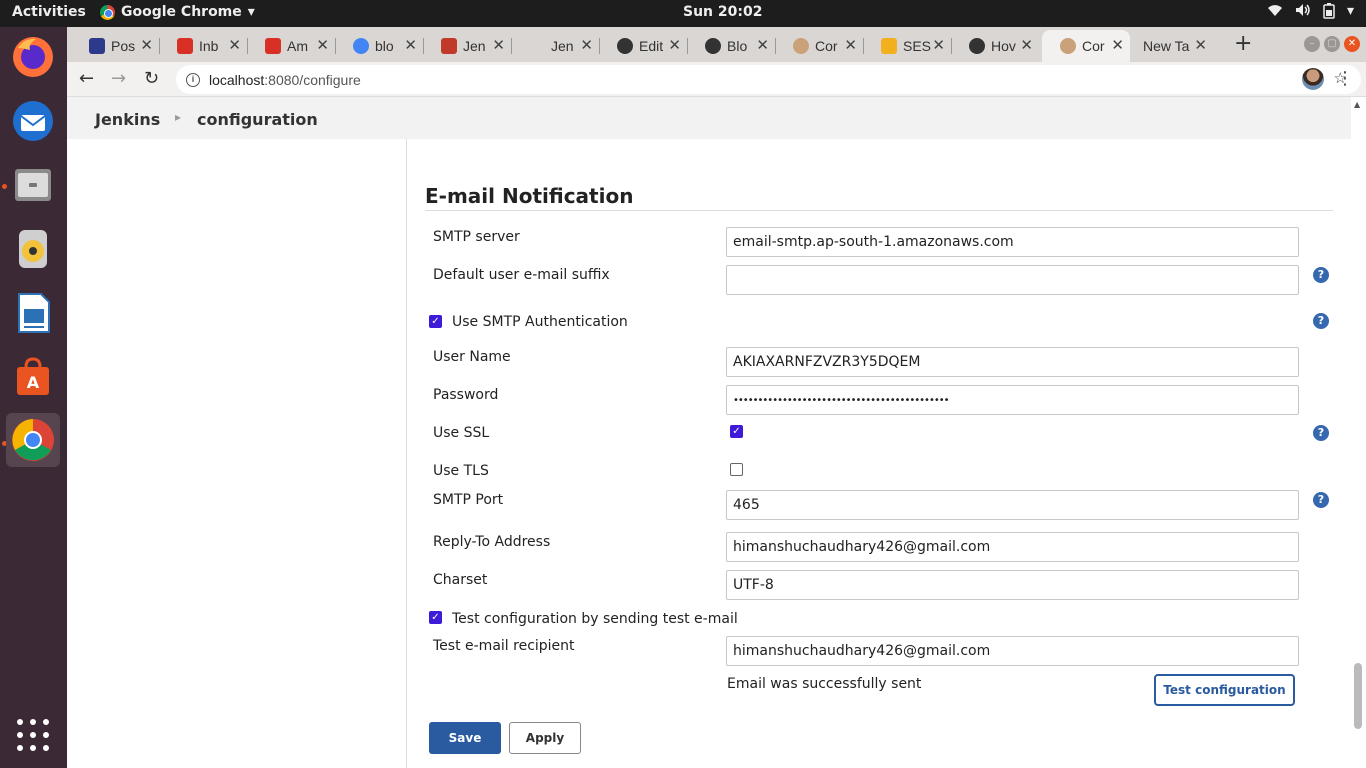 The height and width of the screenshot is (768, 1366). What do you see at coordinates (643, 46) in the screenshot?
I see `browser-tab: Edit ✕` at bounding box center [643, 46].